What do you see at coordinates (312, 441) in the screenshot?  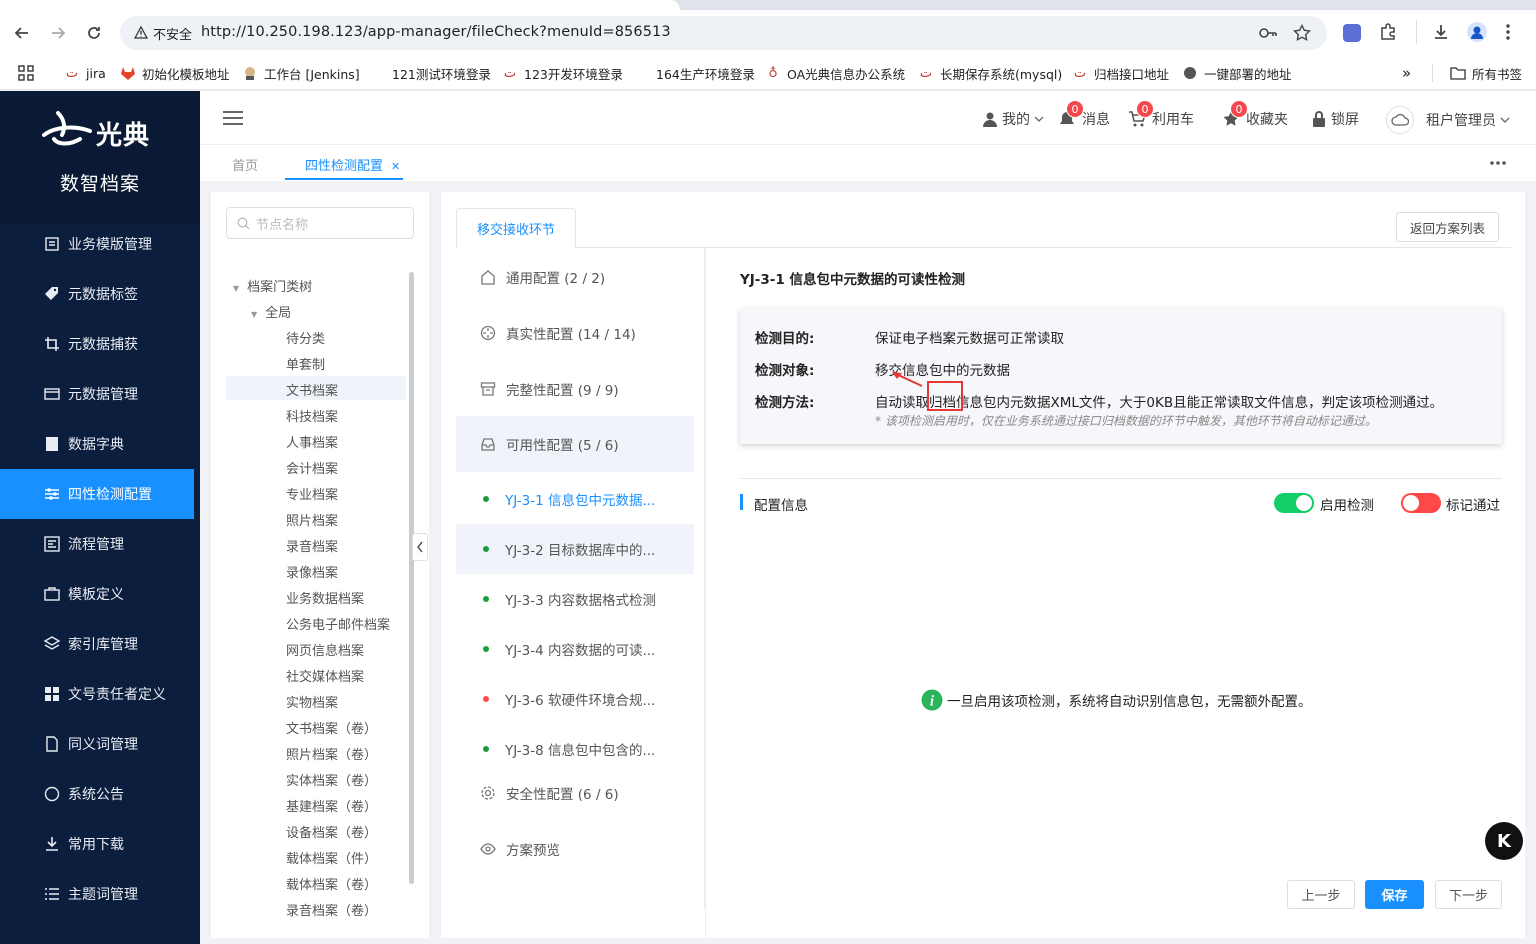 I see `tree-leaf: 人事档案` at bounding box center [312, 441].